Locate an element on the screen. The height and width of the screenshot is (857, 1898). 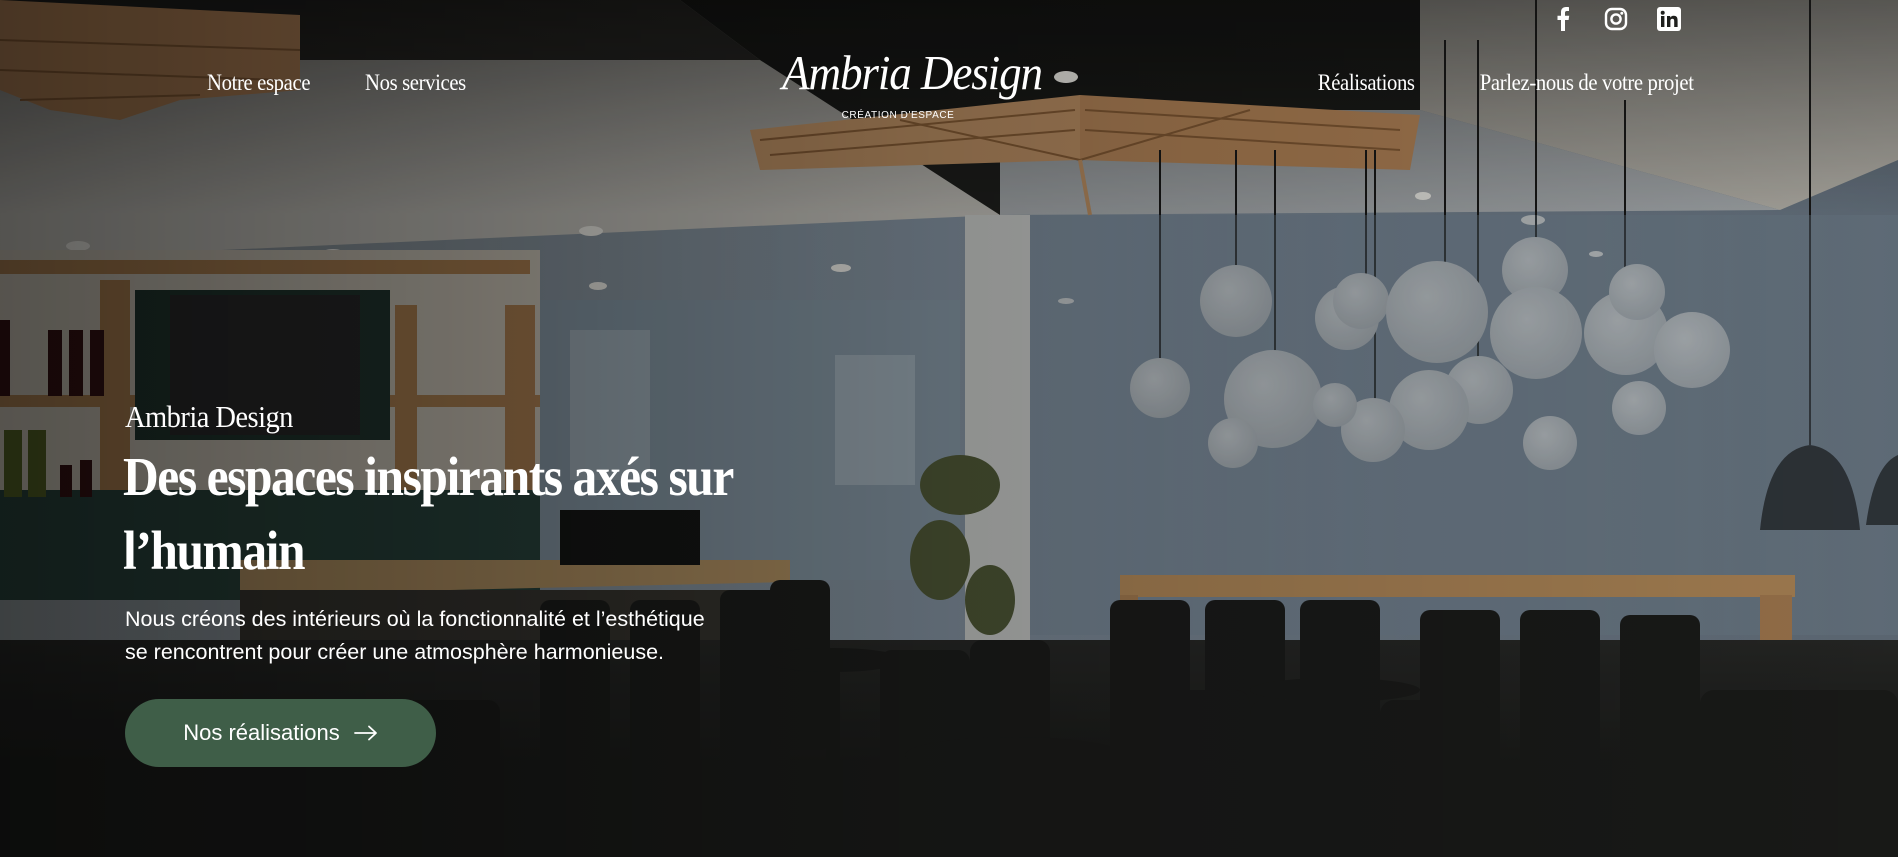
logo-tagline: CRÉATION D'ESPACE is located at coordinates (898, 115).